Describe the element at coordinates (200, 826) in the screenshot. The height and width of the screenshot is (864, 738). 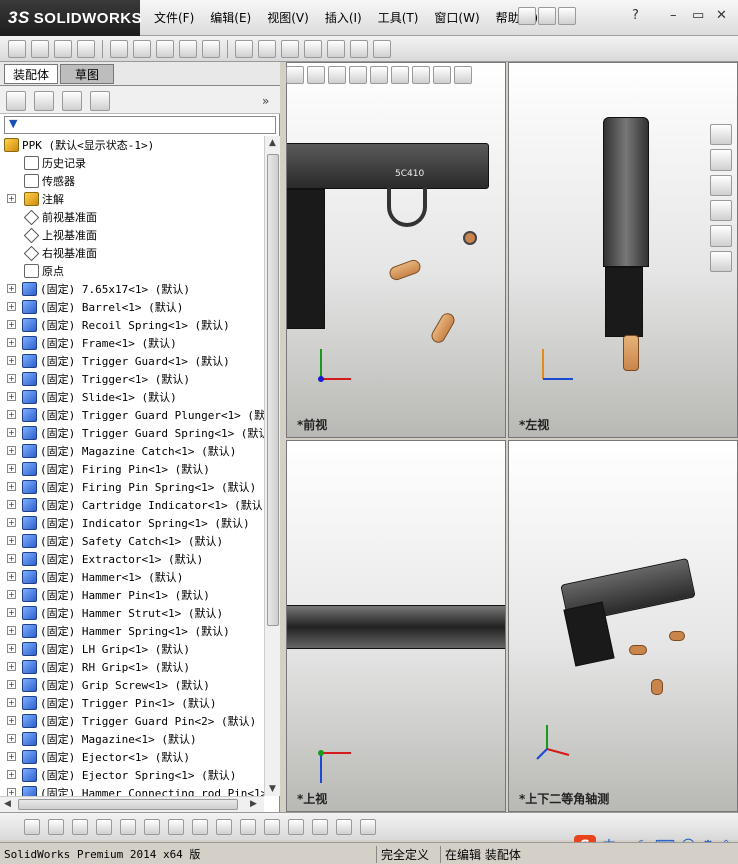
I see `corner-icon` at that location.